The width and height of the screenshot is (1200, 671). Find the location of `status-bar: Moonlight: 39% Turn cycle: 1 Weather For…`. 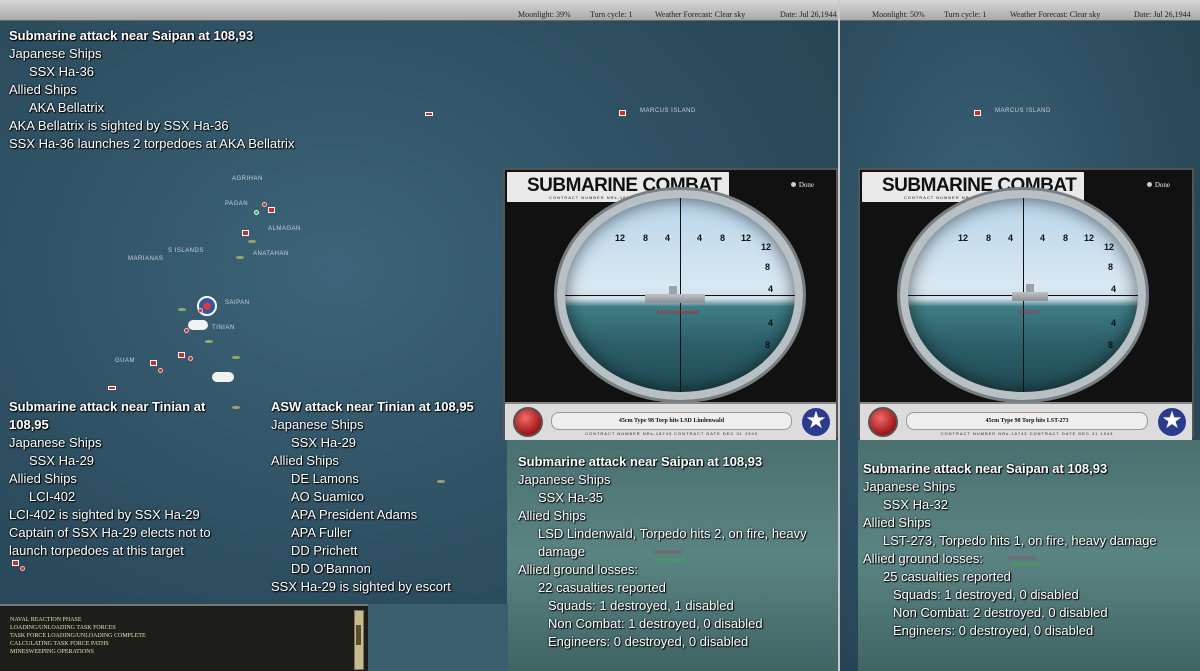

status-bar: Moonlight: 39% Turn cycle: 1 Weather For… is located at coordinates (419, 10).